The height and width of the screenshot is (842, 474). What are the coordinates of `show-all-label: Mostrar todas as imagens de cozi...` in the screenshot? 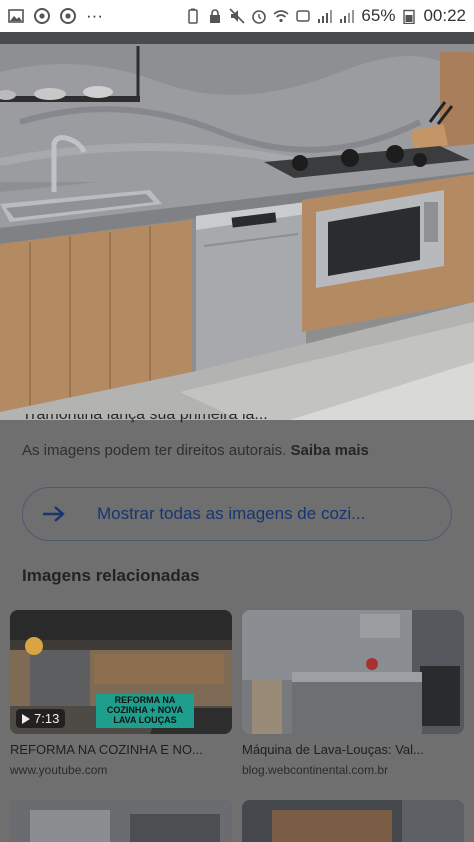 It's located at (231, 513).